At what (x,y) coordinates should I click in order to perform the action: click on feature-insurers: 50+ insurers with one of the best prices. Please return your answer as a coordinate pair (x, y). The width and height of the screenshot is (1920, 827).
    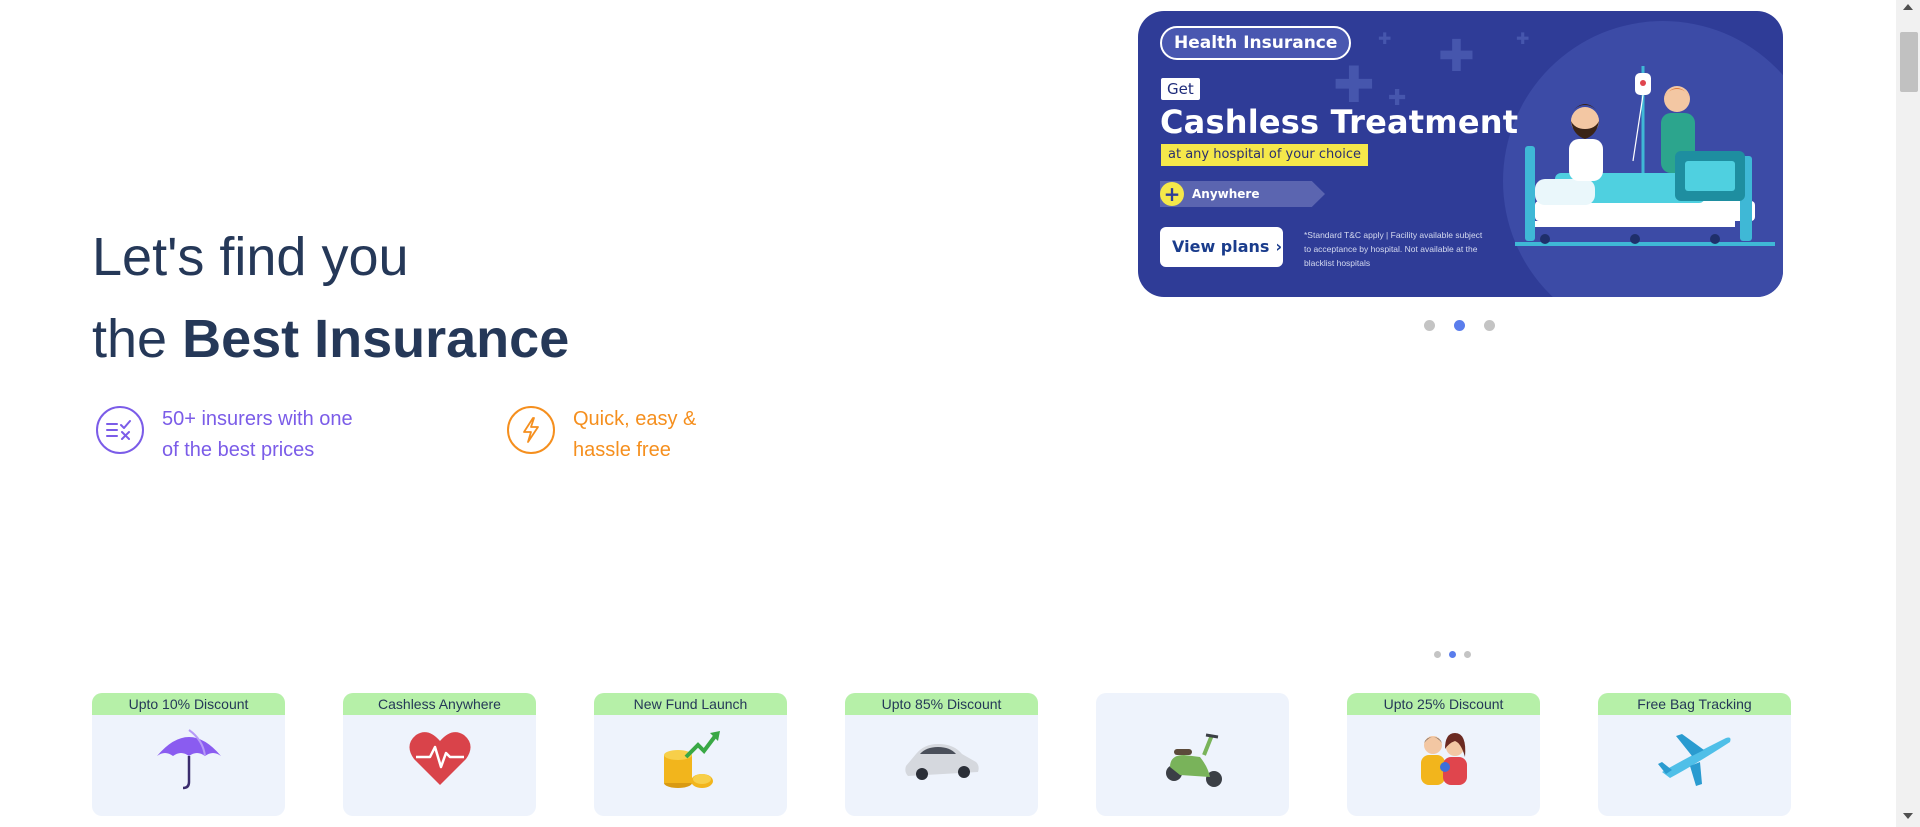
    Looking at the image, I should click on (224, 435).